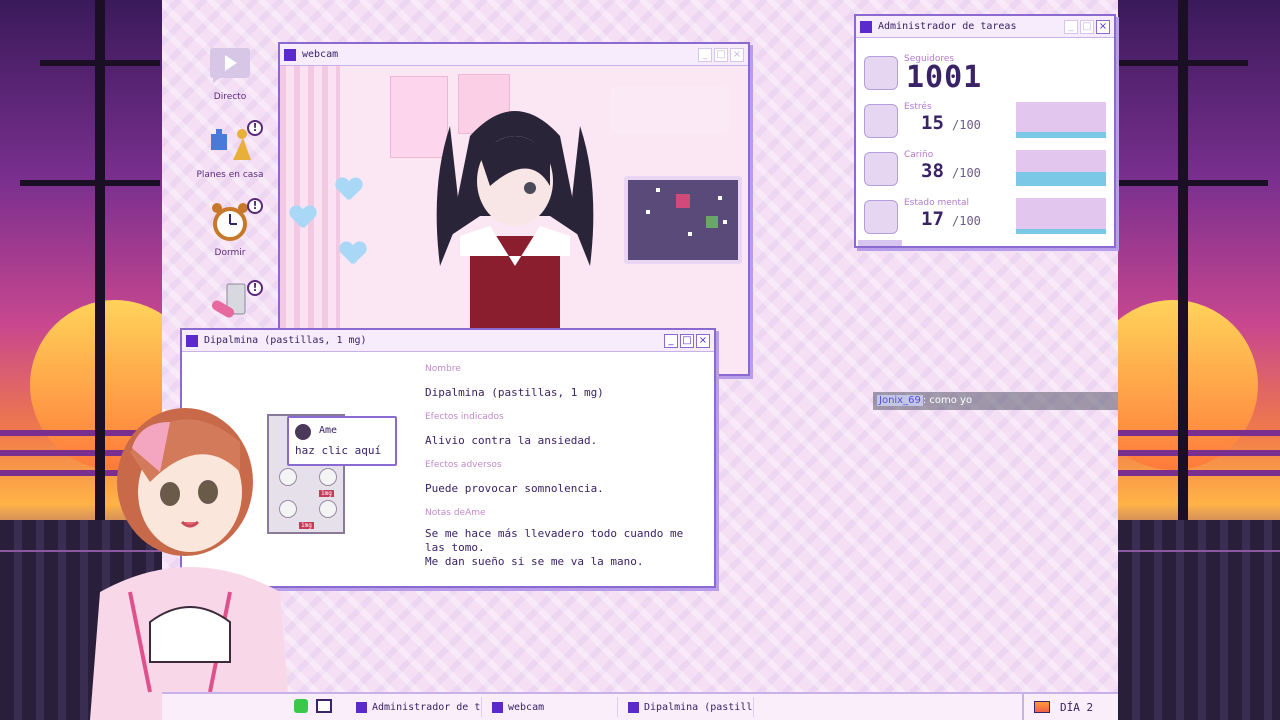 This screenshot has height=720, width=1280. I want to click on pill-icon, so click(230, 301).